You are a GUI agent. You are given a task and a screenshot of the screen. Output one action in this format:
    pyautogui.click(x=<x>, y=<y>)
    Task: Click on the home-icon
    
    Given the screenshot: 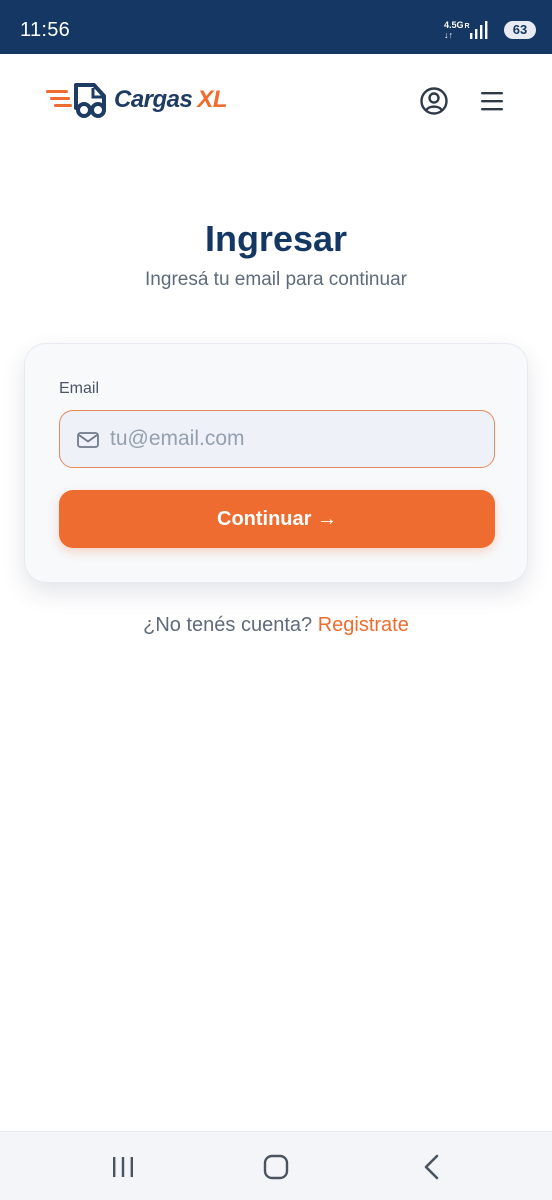 What is the action you would take?
    pyautogui.click(x=276, y=1167)
    